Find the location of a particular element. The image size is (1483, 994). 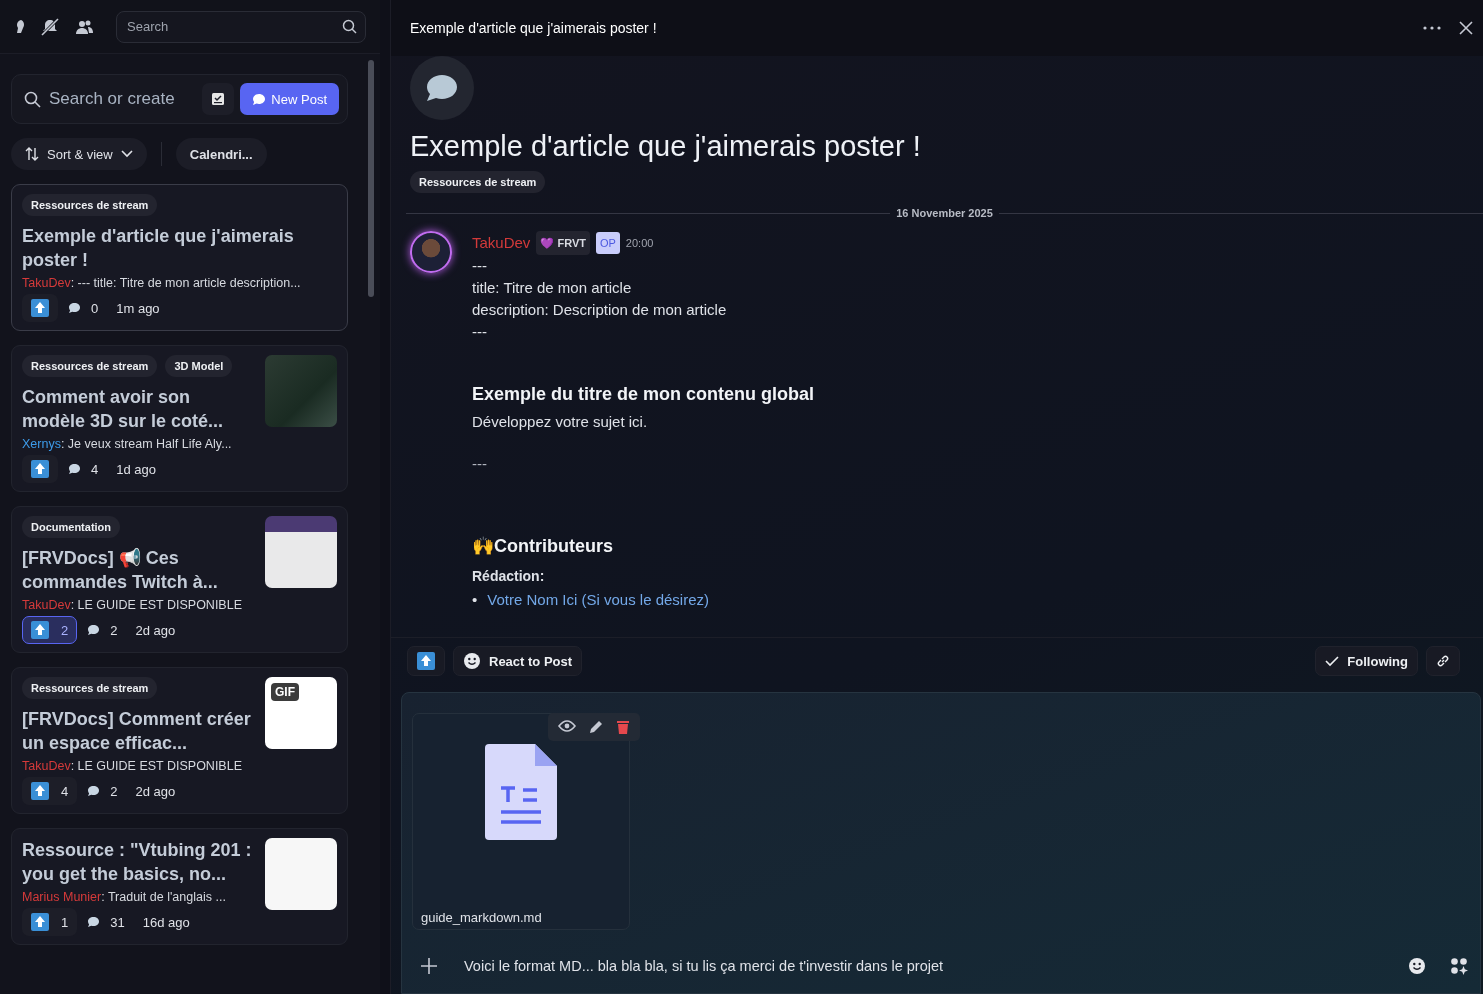

thread-header-title: Exemple d'article que j'aimerais poster ! is located at coordinates (534, 28).